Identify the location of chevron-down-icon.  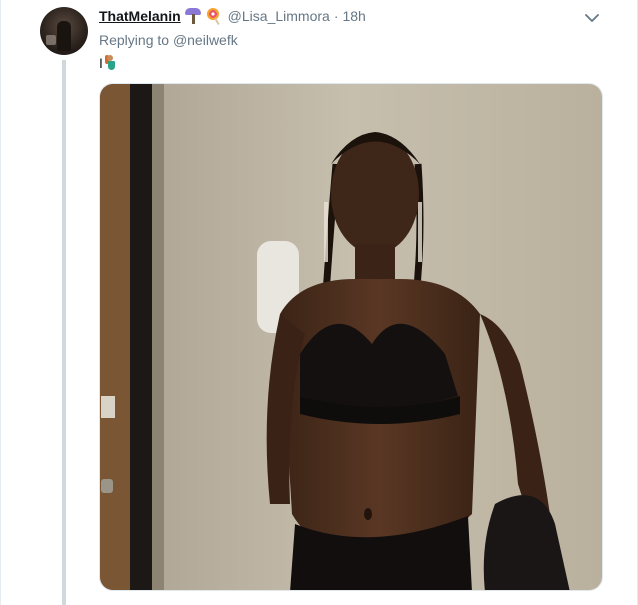
(592, 16).